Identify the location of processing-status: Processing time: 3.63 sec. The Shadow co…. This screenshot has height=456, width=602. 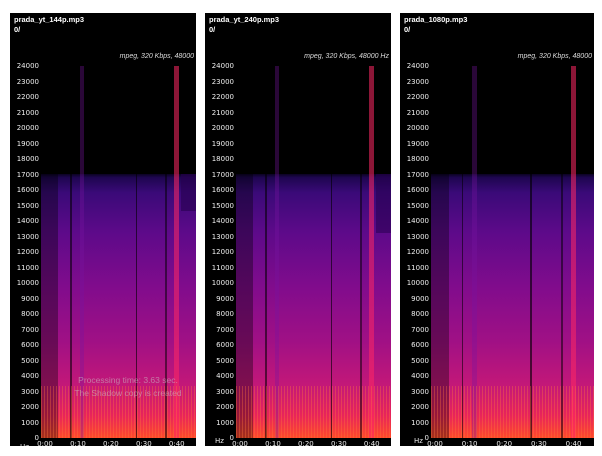
(128, 386).